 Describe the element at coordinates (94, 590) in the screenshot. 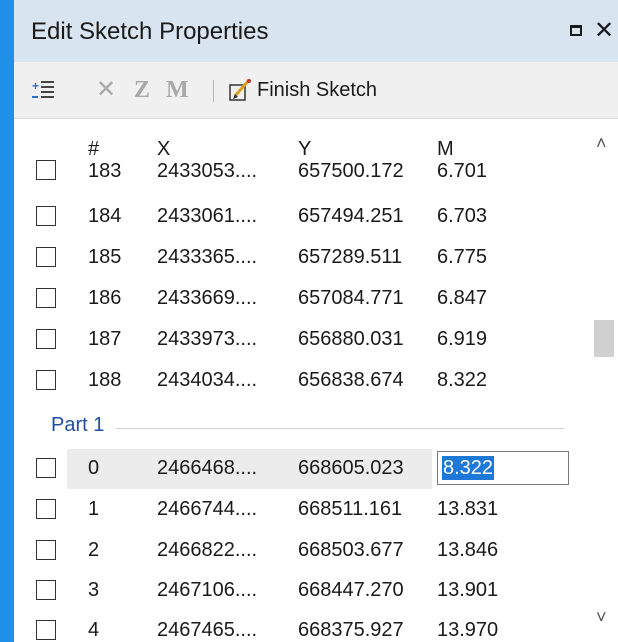

I see `cell-number: 3` at that location.